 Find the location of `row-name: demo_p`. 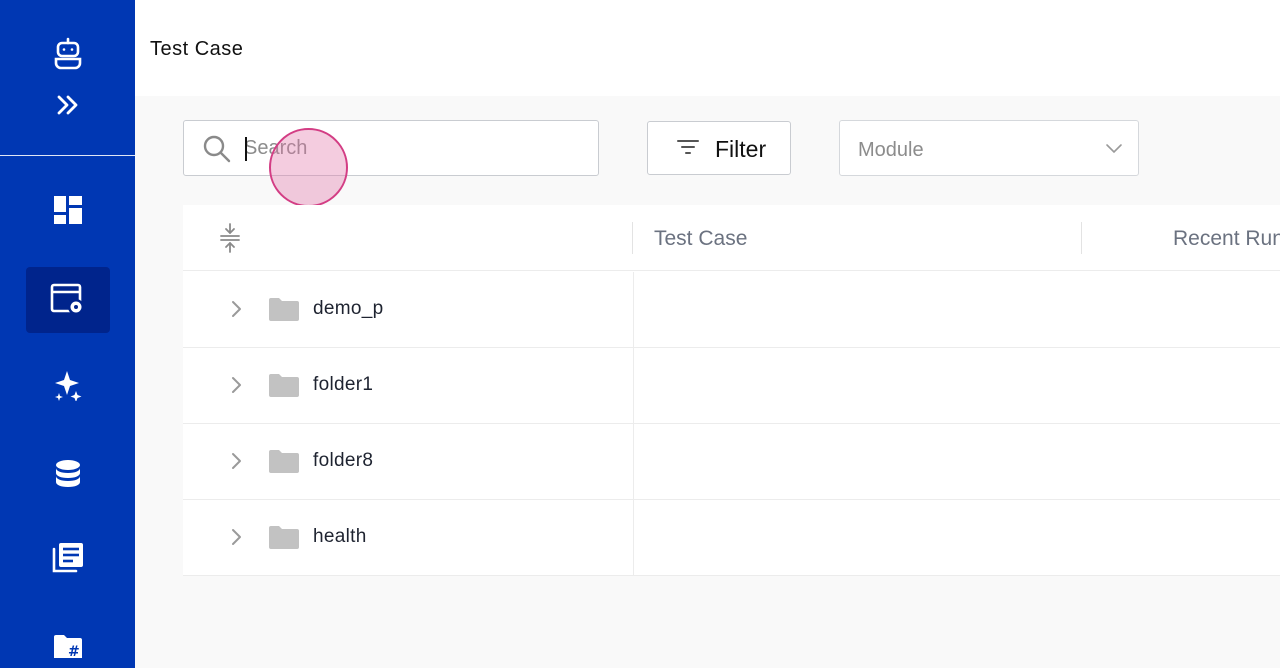

row-name: demo_p is located at coordinates (348, 309).